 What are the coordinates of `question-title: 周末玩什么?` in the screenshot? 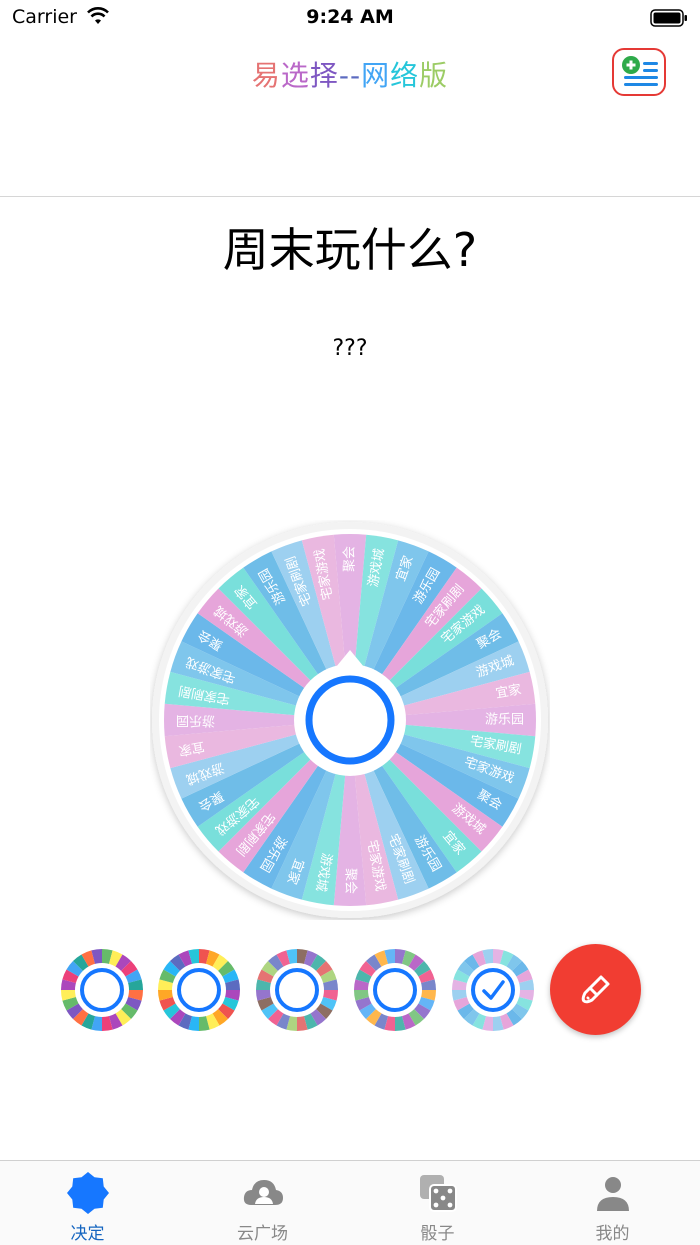 It's located at (350, 250).